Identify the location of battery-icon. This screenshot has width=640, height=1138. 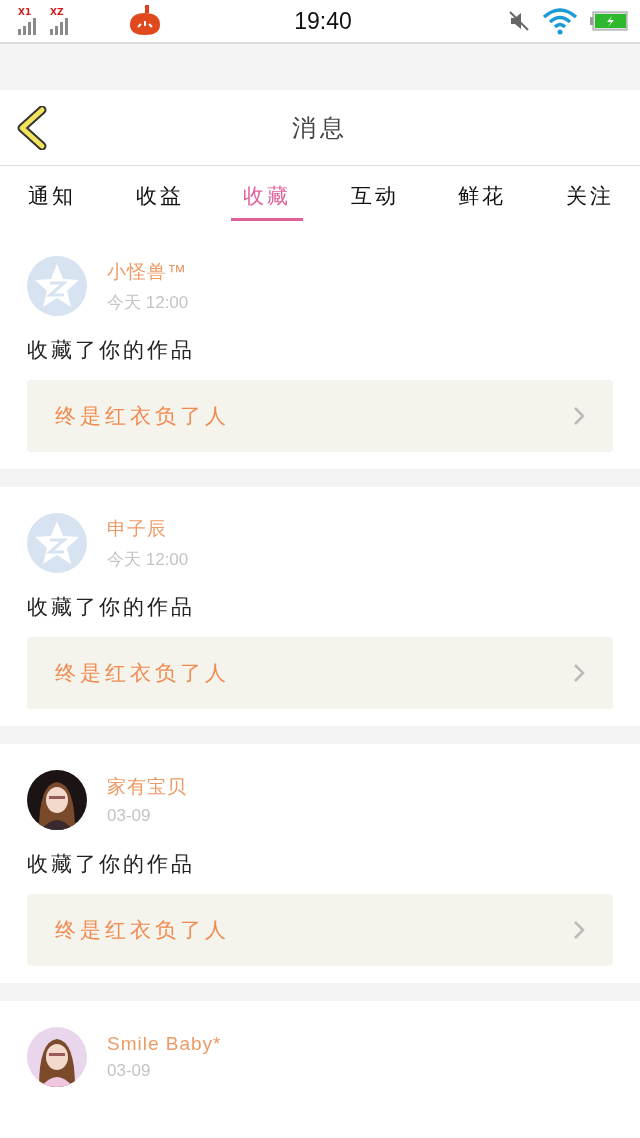
(609, 21).